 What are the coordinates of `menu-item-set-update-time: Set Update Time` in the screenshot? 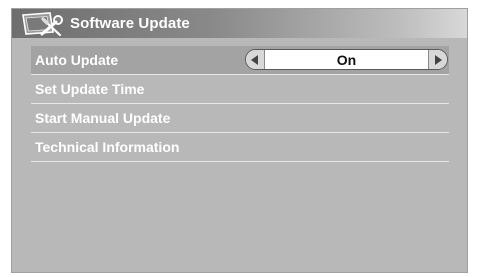 It's located at (240, 89).